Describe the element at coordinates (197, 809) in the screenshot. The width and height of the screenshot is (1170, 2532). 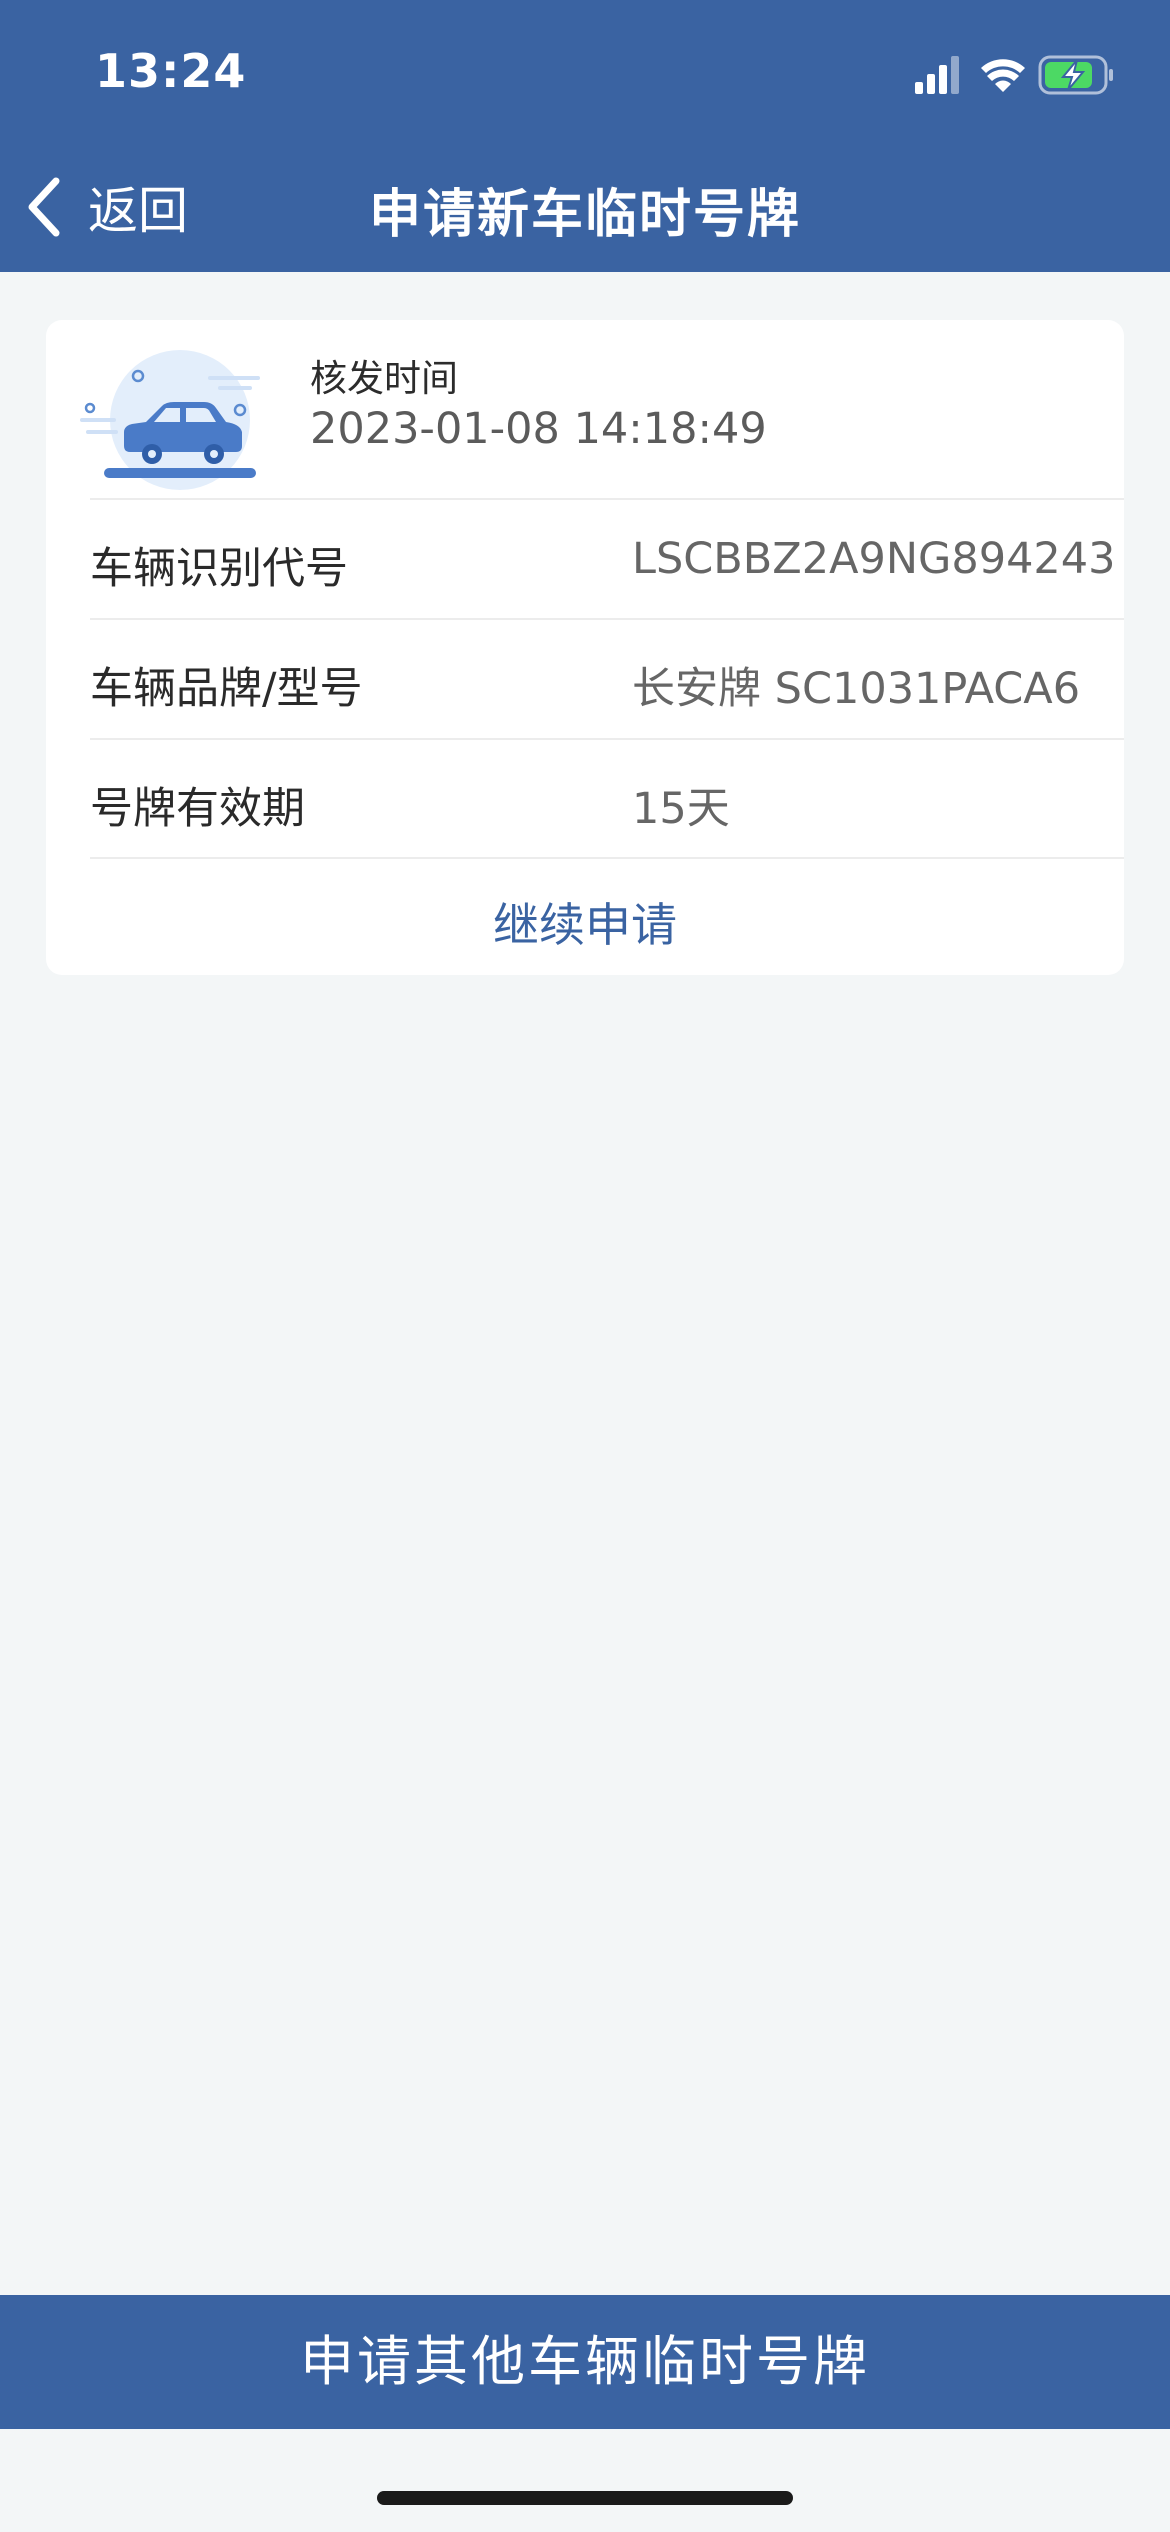
I see `validity-label: 号牌有效期` at that location.